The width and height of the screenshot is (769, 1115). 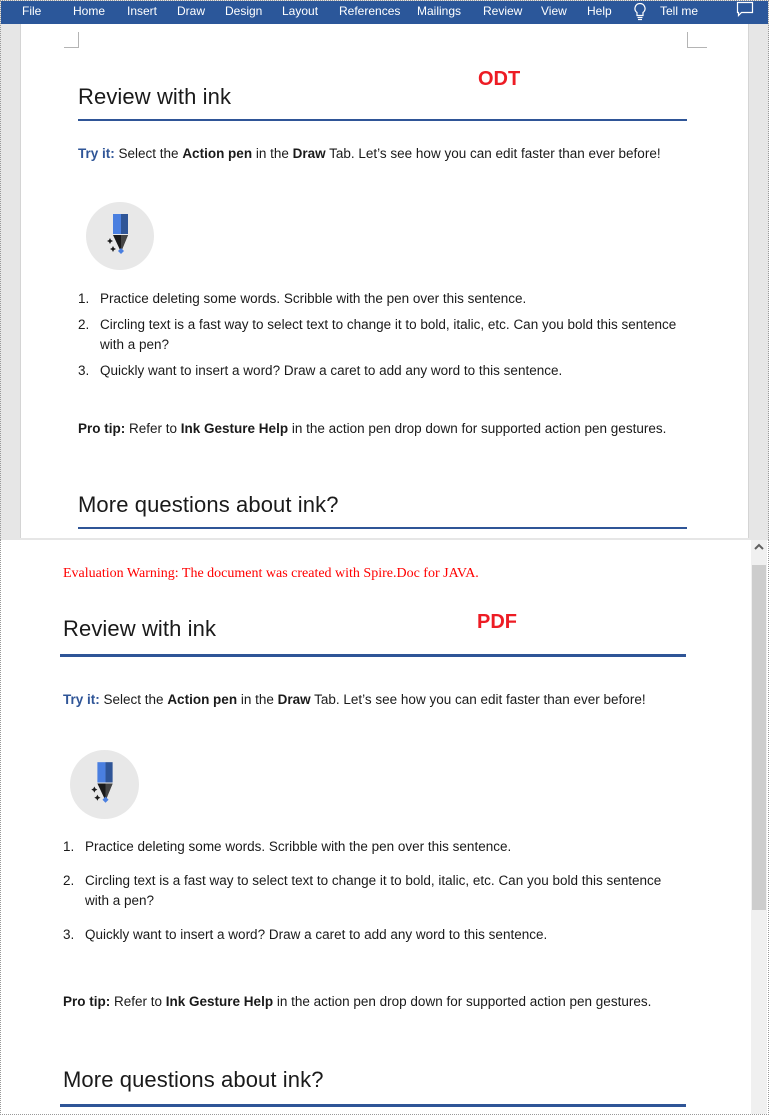 I want to click on vertical-scrollbar, so click(x=759, y=827).